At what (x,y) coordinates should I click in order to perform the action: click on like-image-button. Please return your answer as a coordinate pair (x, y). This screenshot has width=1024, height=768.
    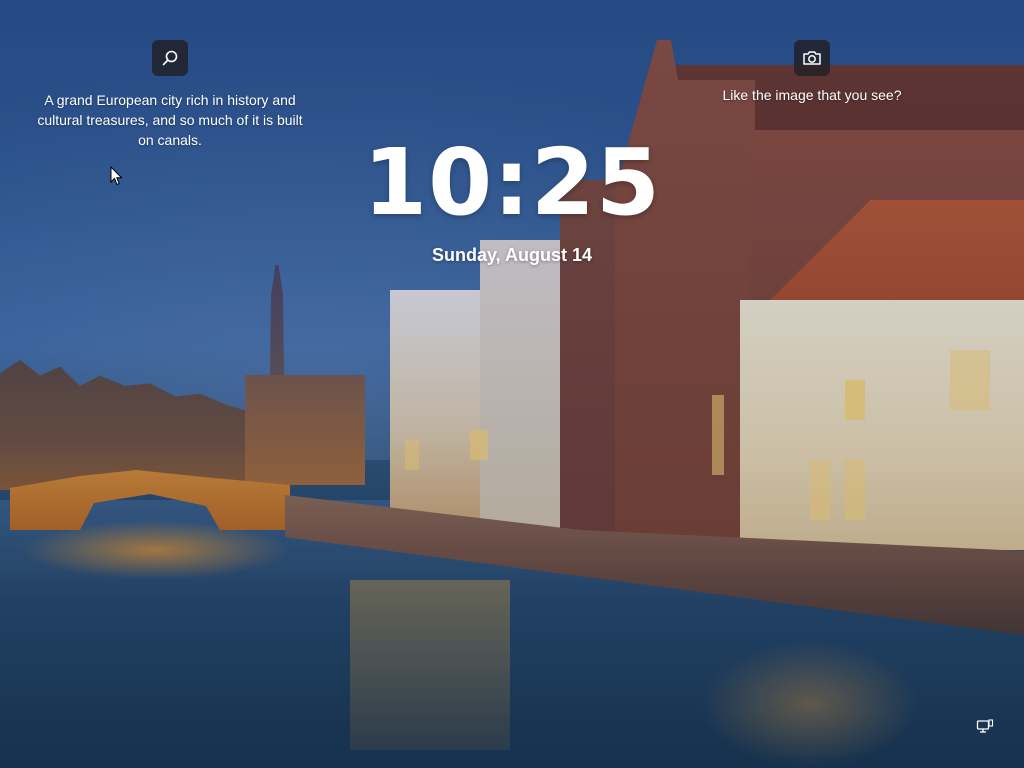
    Looking at the image, I should click on (812, 58).